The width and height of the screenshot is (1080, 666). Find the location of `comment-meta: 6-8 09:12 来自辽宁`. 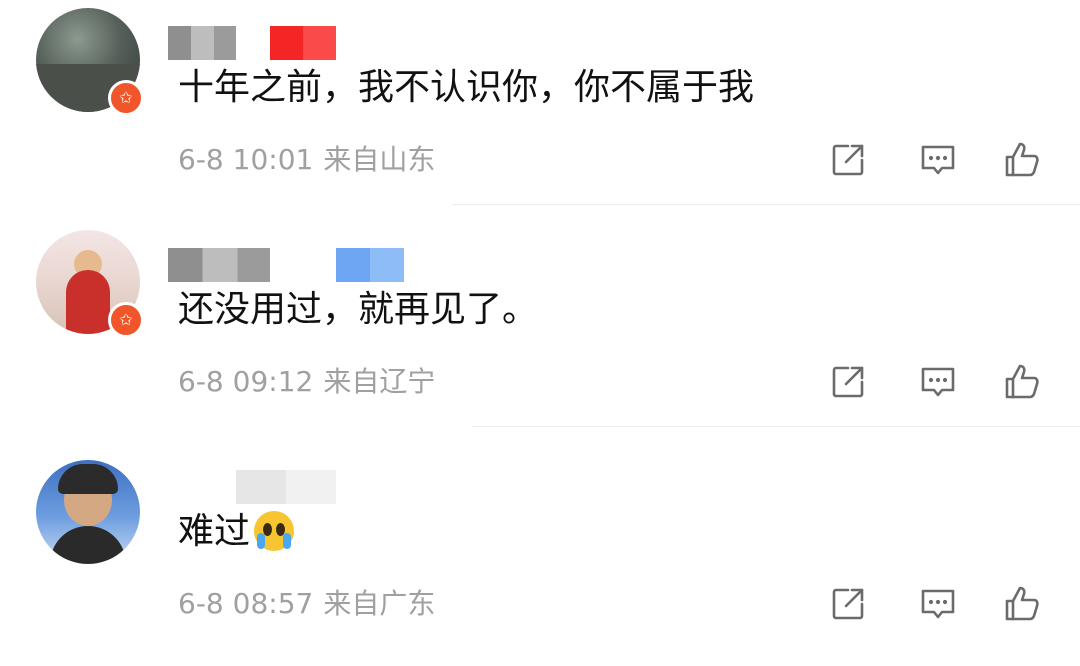

comment-meta: 6-8 09:12 来自辽宁 is located at coordinates (306, 382).